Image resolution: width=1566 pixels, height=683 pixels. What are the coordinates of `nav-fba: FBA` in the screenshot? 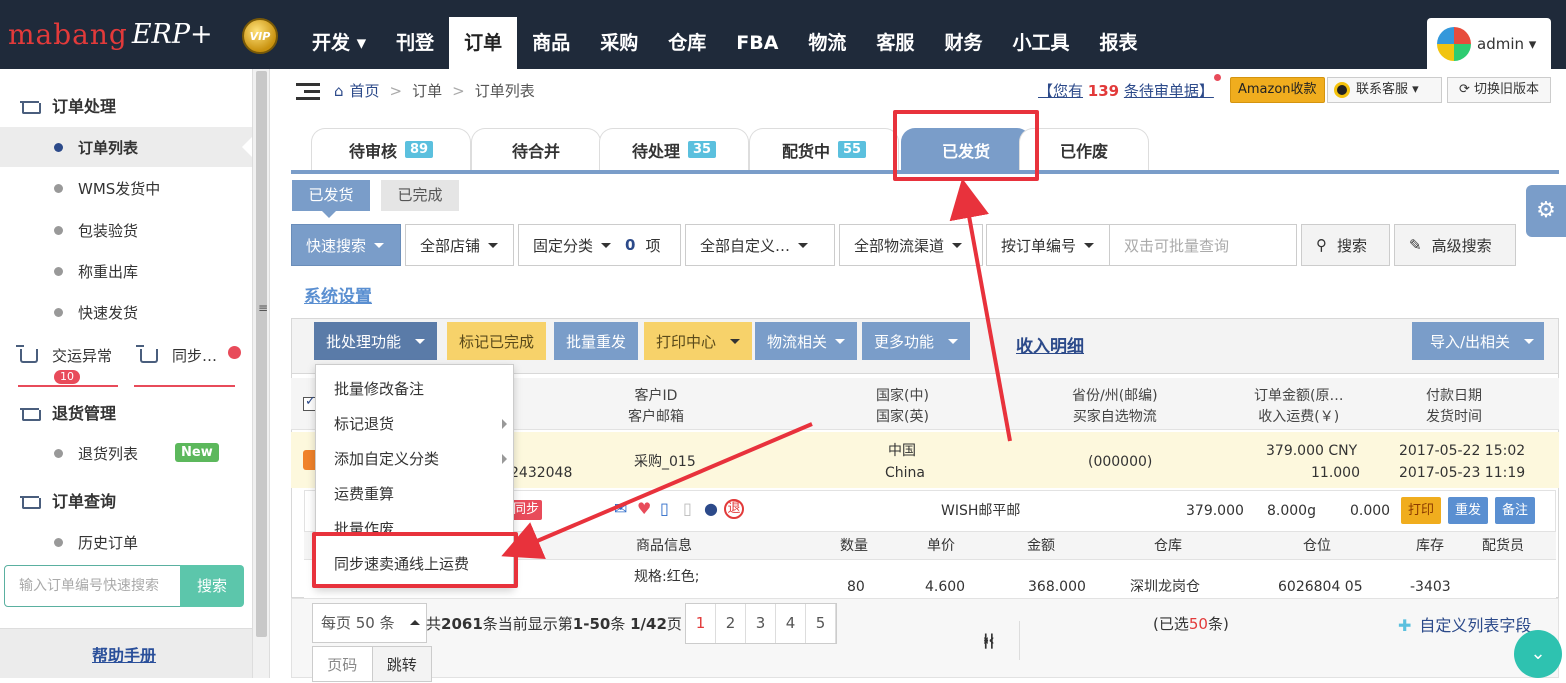 It's located at (757, 43).